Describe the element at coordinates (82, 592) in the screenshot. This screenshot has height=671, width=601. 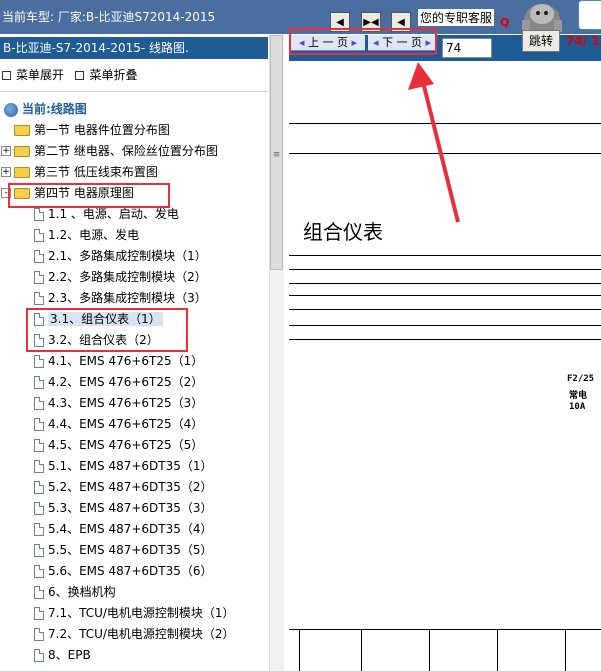
I see `tree-item-label: 6、换档机构` at that location.